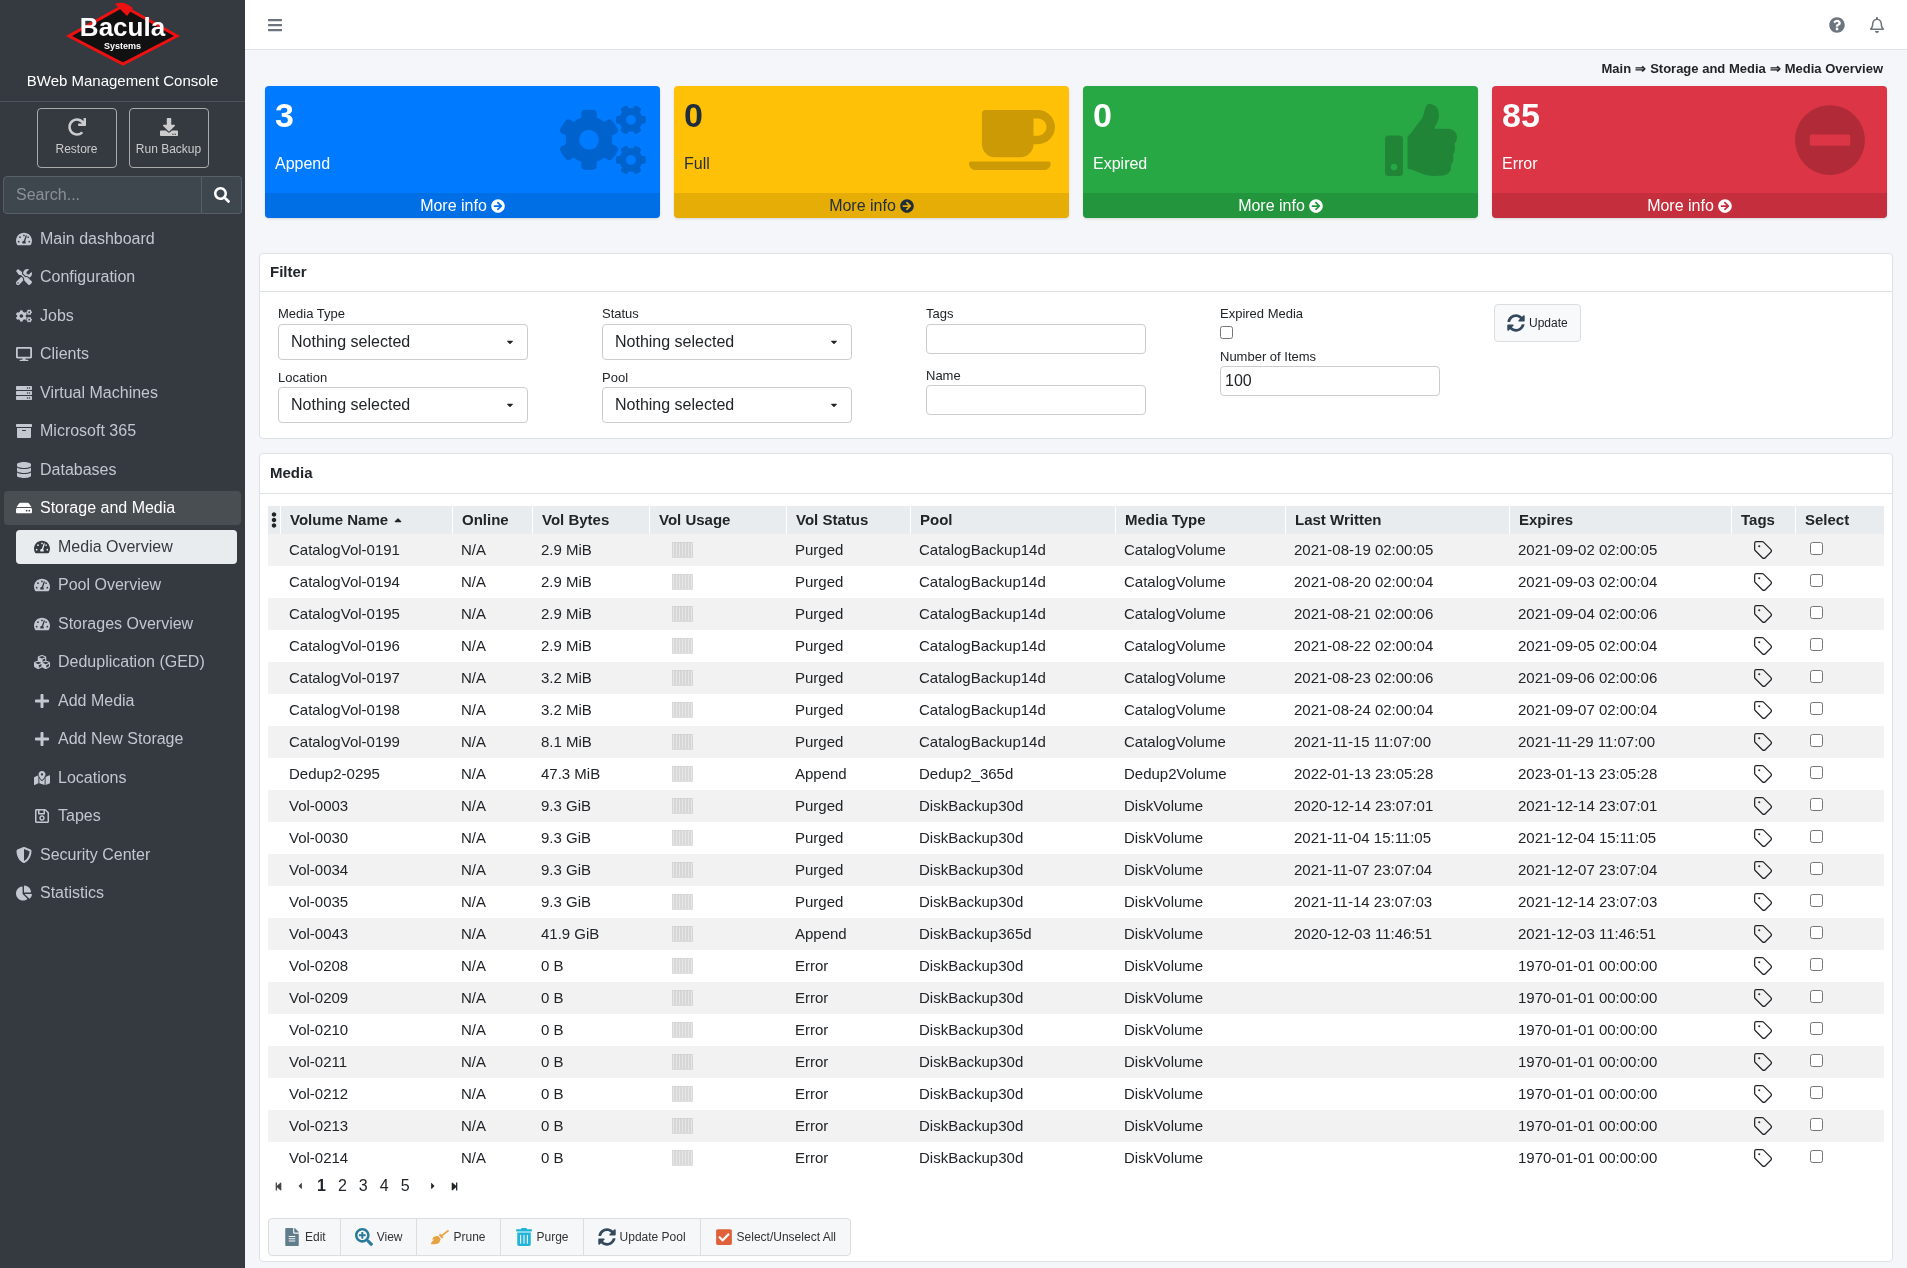 The image size is (1907, 1268). Describe the element at coordinates (76, 137) in the screenshot. I see `sidebar-action-button: Restore` at that location.